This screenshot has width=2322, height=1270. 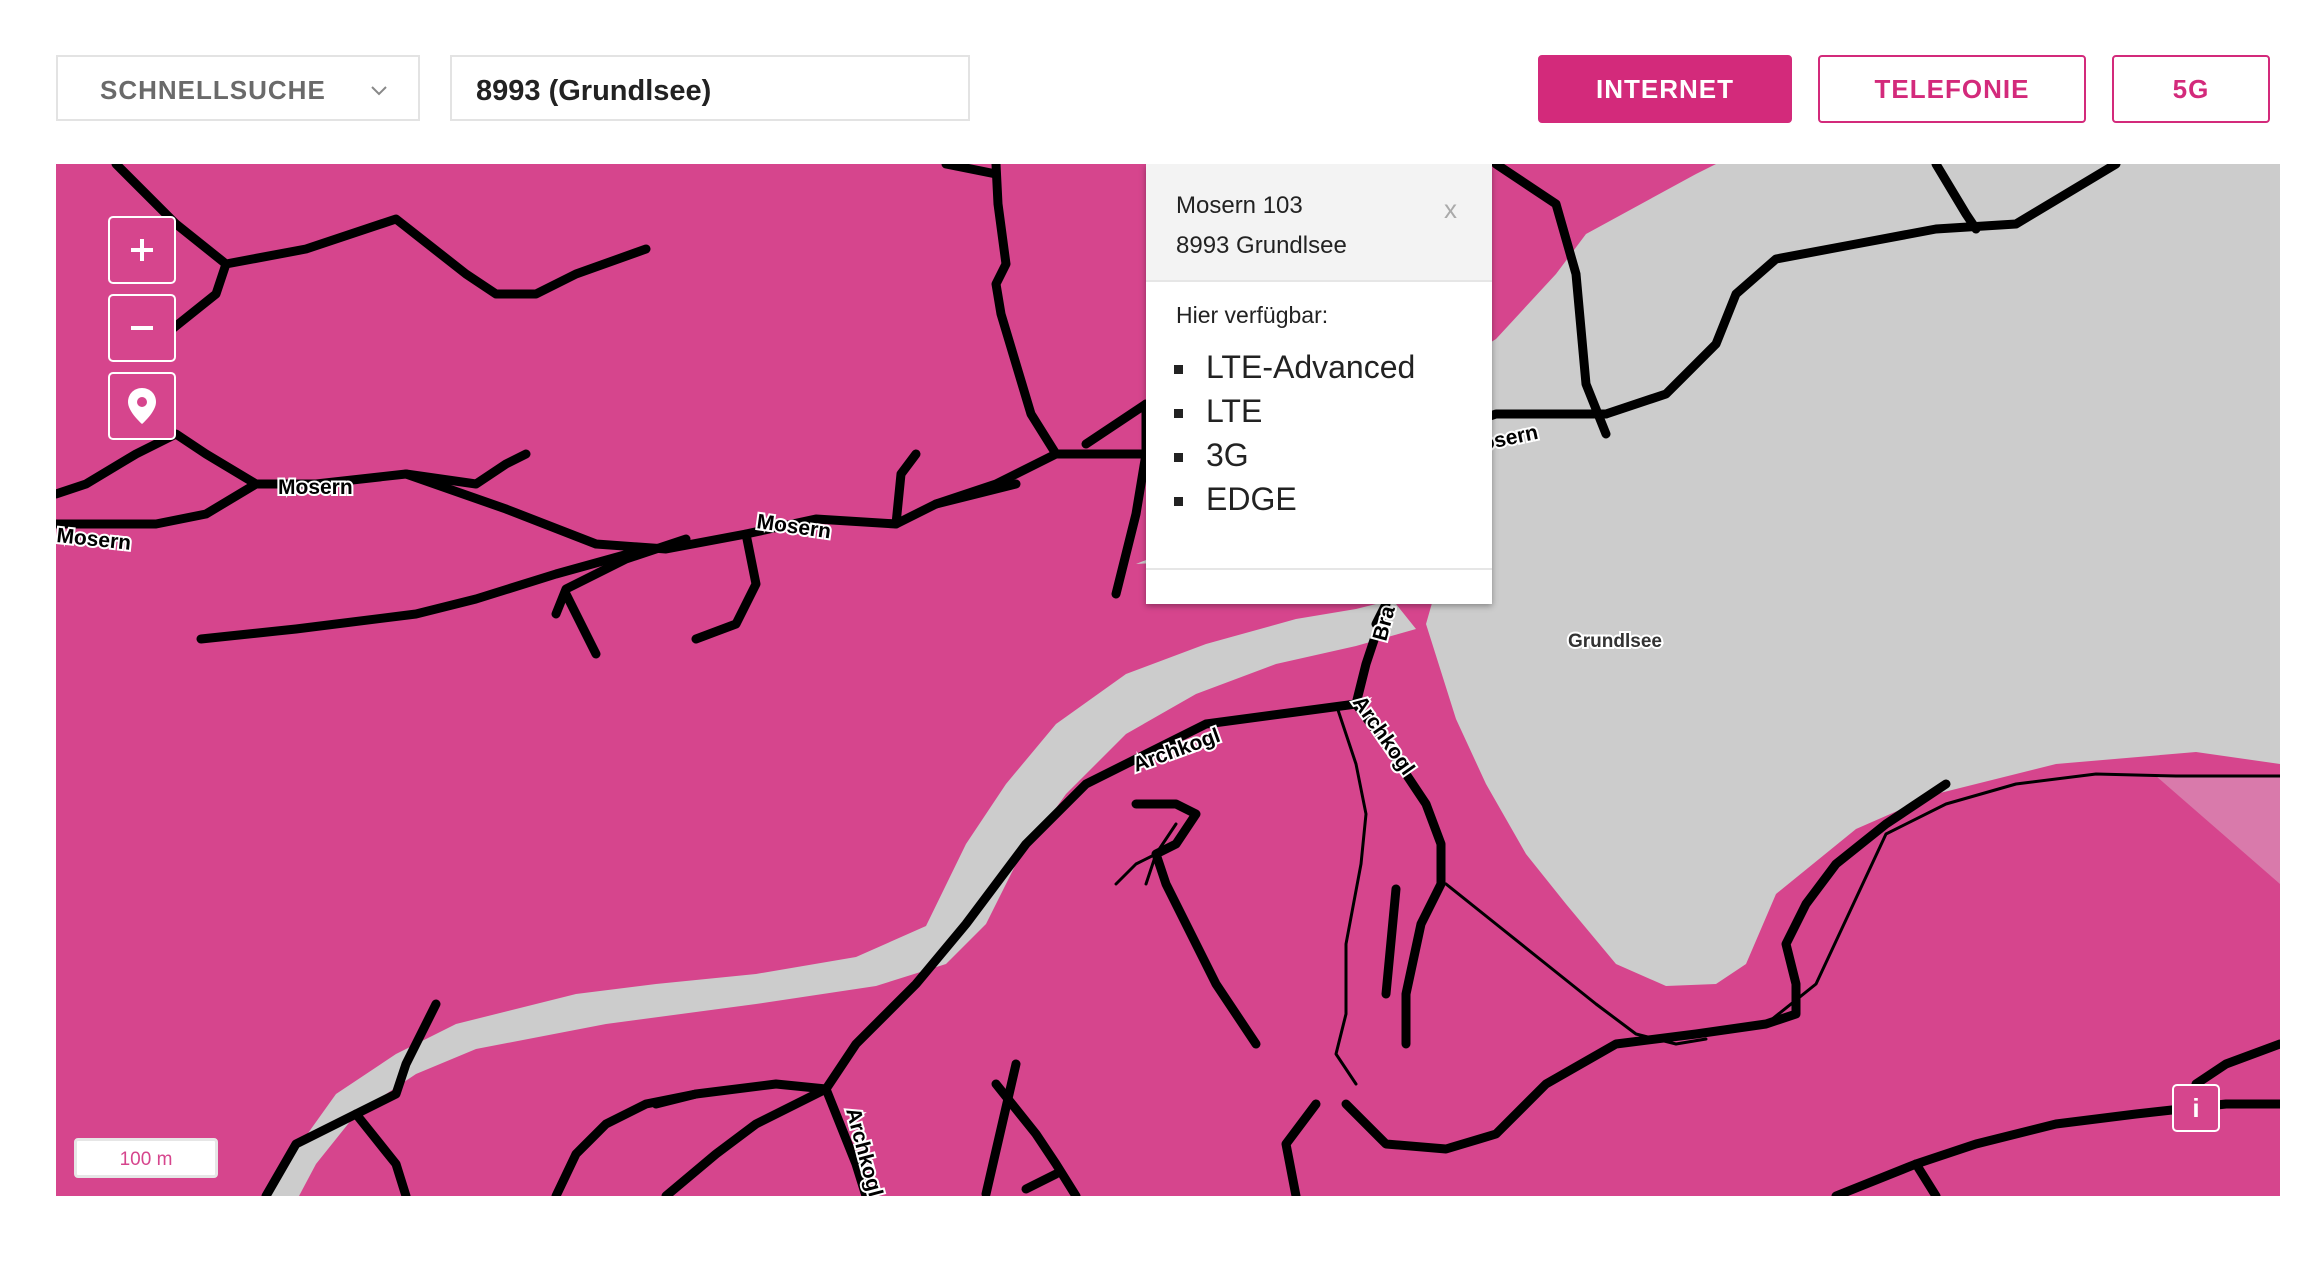 What do you see at coordinates (1252, 315) in the screenshot?
I see `available-label: Hier verfügbar:` at bounding box center [1252, 315].